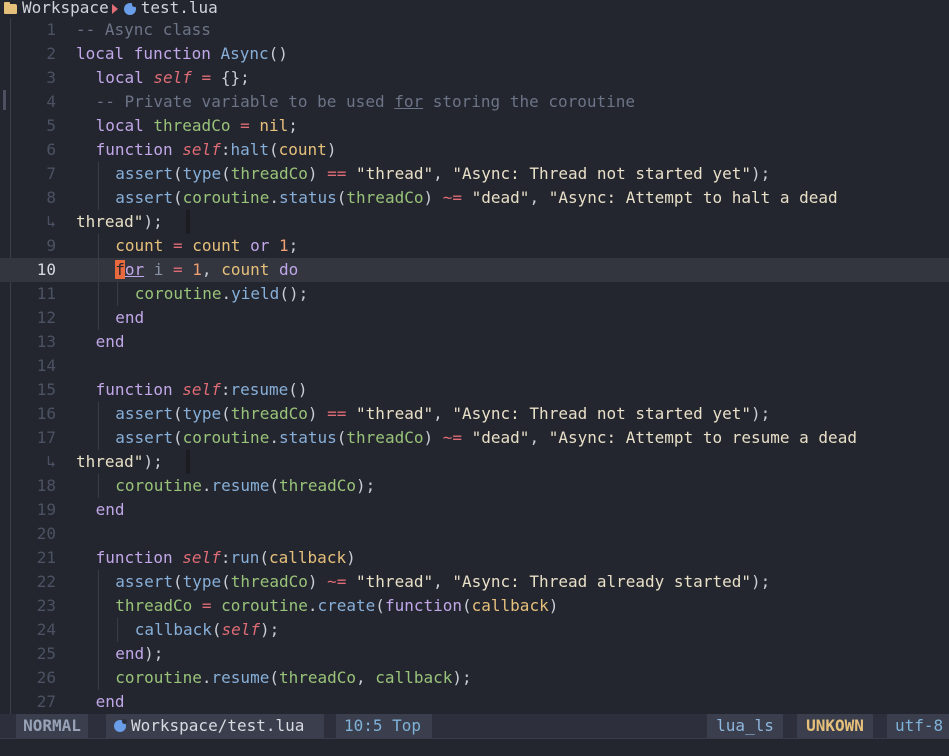 Image resolution: width=949 pixels, height=756 pixels. Describe the element at coordinates (474, 510) in the screenshot. I see `code-line: 19 end` at that location.